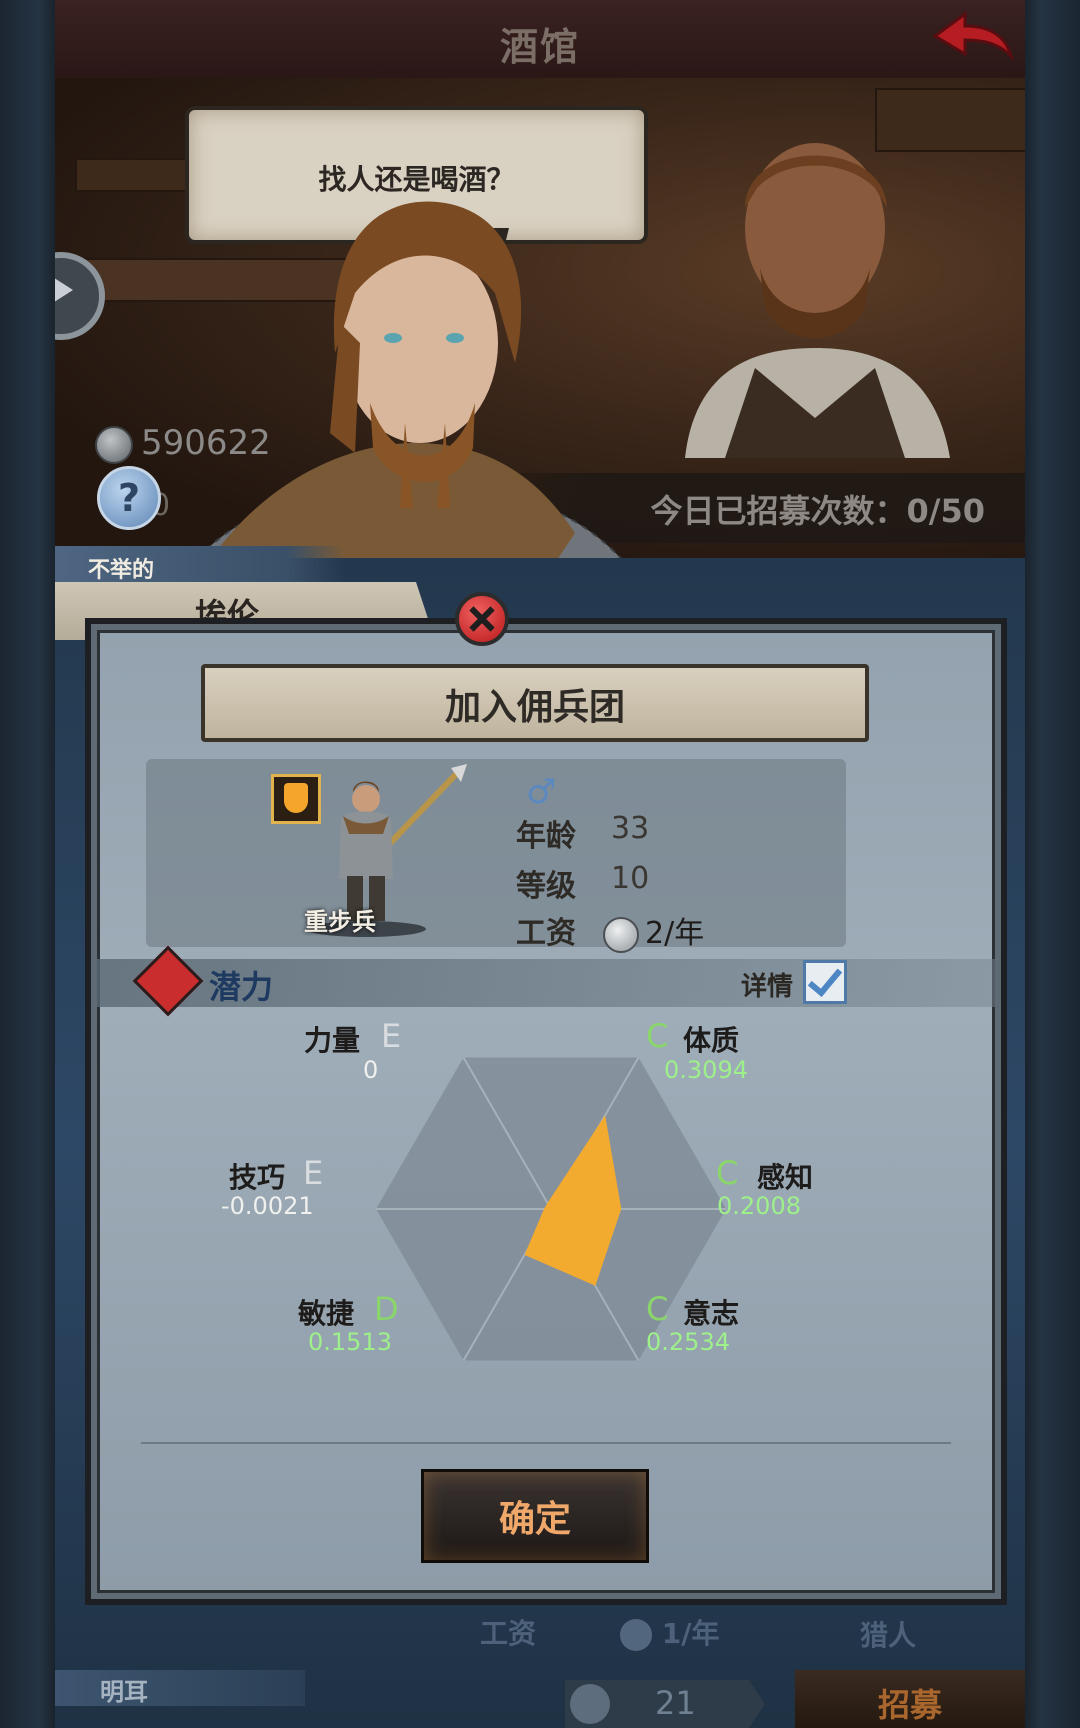 This screenshot has height=1728, width=1080. I want to click on attr-agility-name: 敏捷, so click(326, 1313).